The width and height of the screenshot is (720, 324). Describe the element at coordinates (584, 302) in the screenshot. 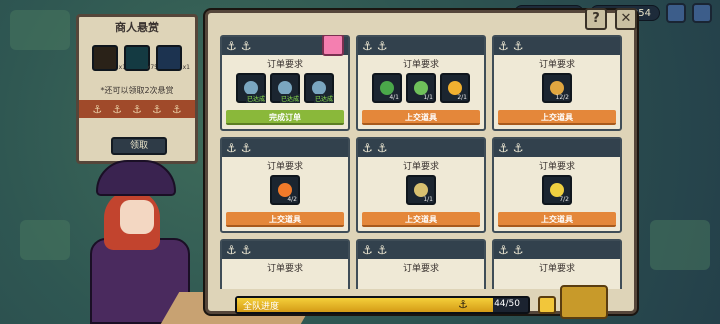

I see `treasure-chest-icon` at that location.